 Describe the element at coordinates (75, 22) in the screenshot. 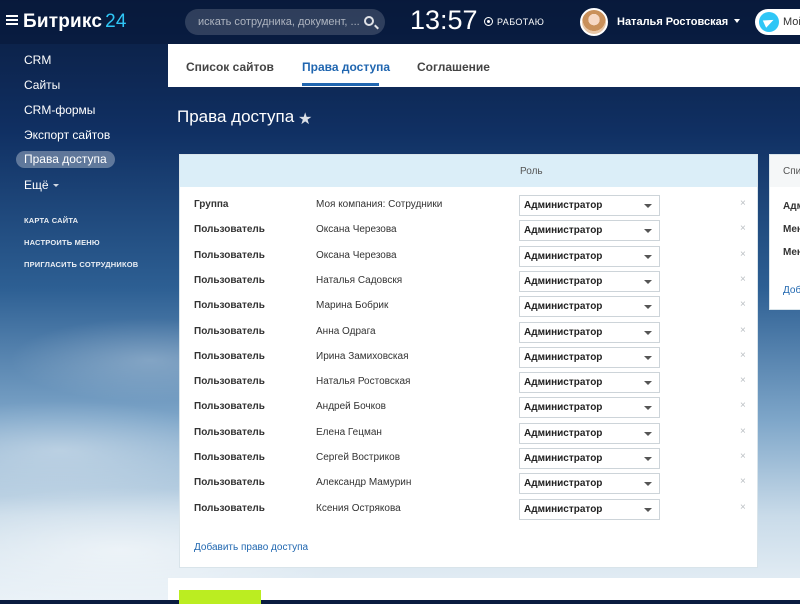

I see `logo: Битрикс 24` at that location.